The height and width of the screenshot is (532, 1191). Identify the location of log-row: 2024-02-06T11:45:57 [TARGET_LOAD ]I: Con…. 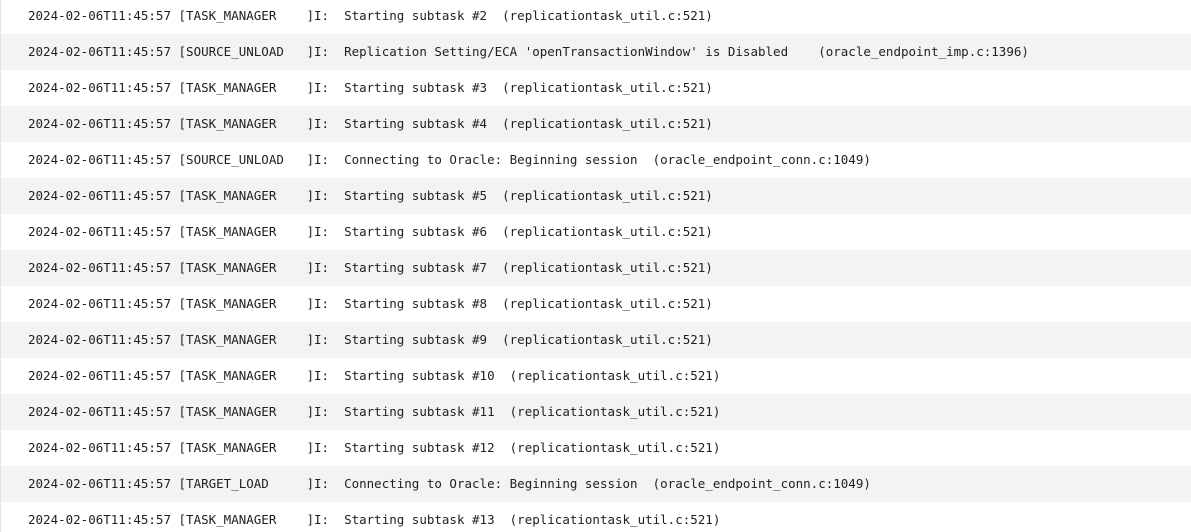
(596, 484).